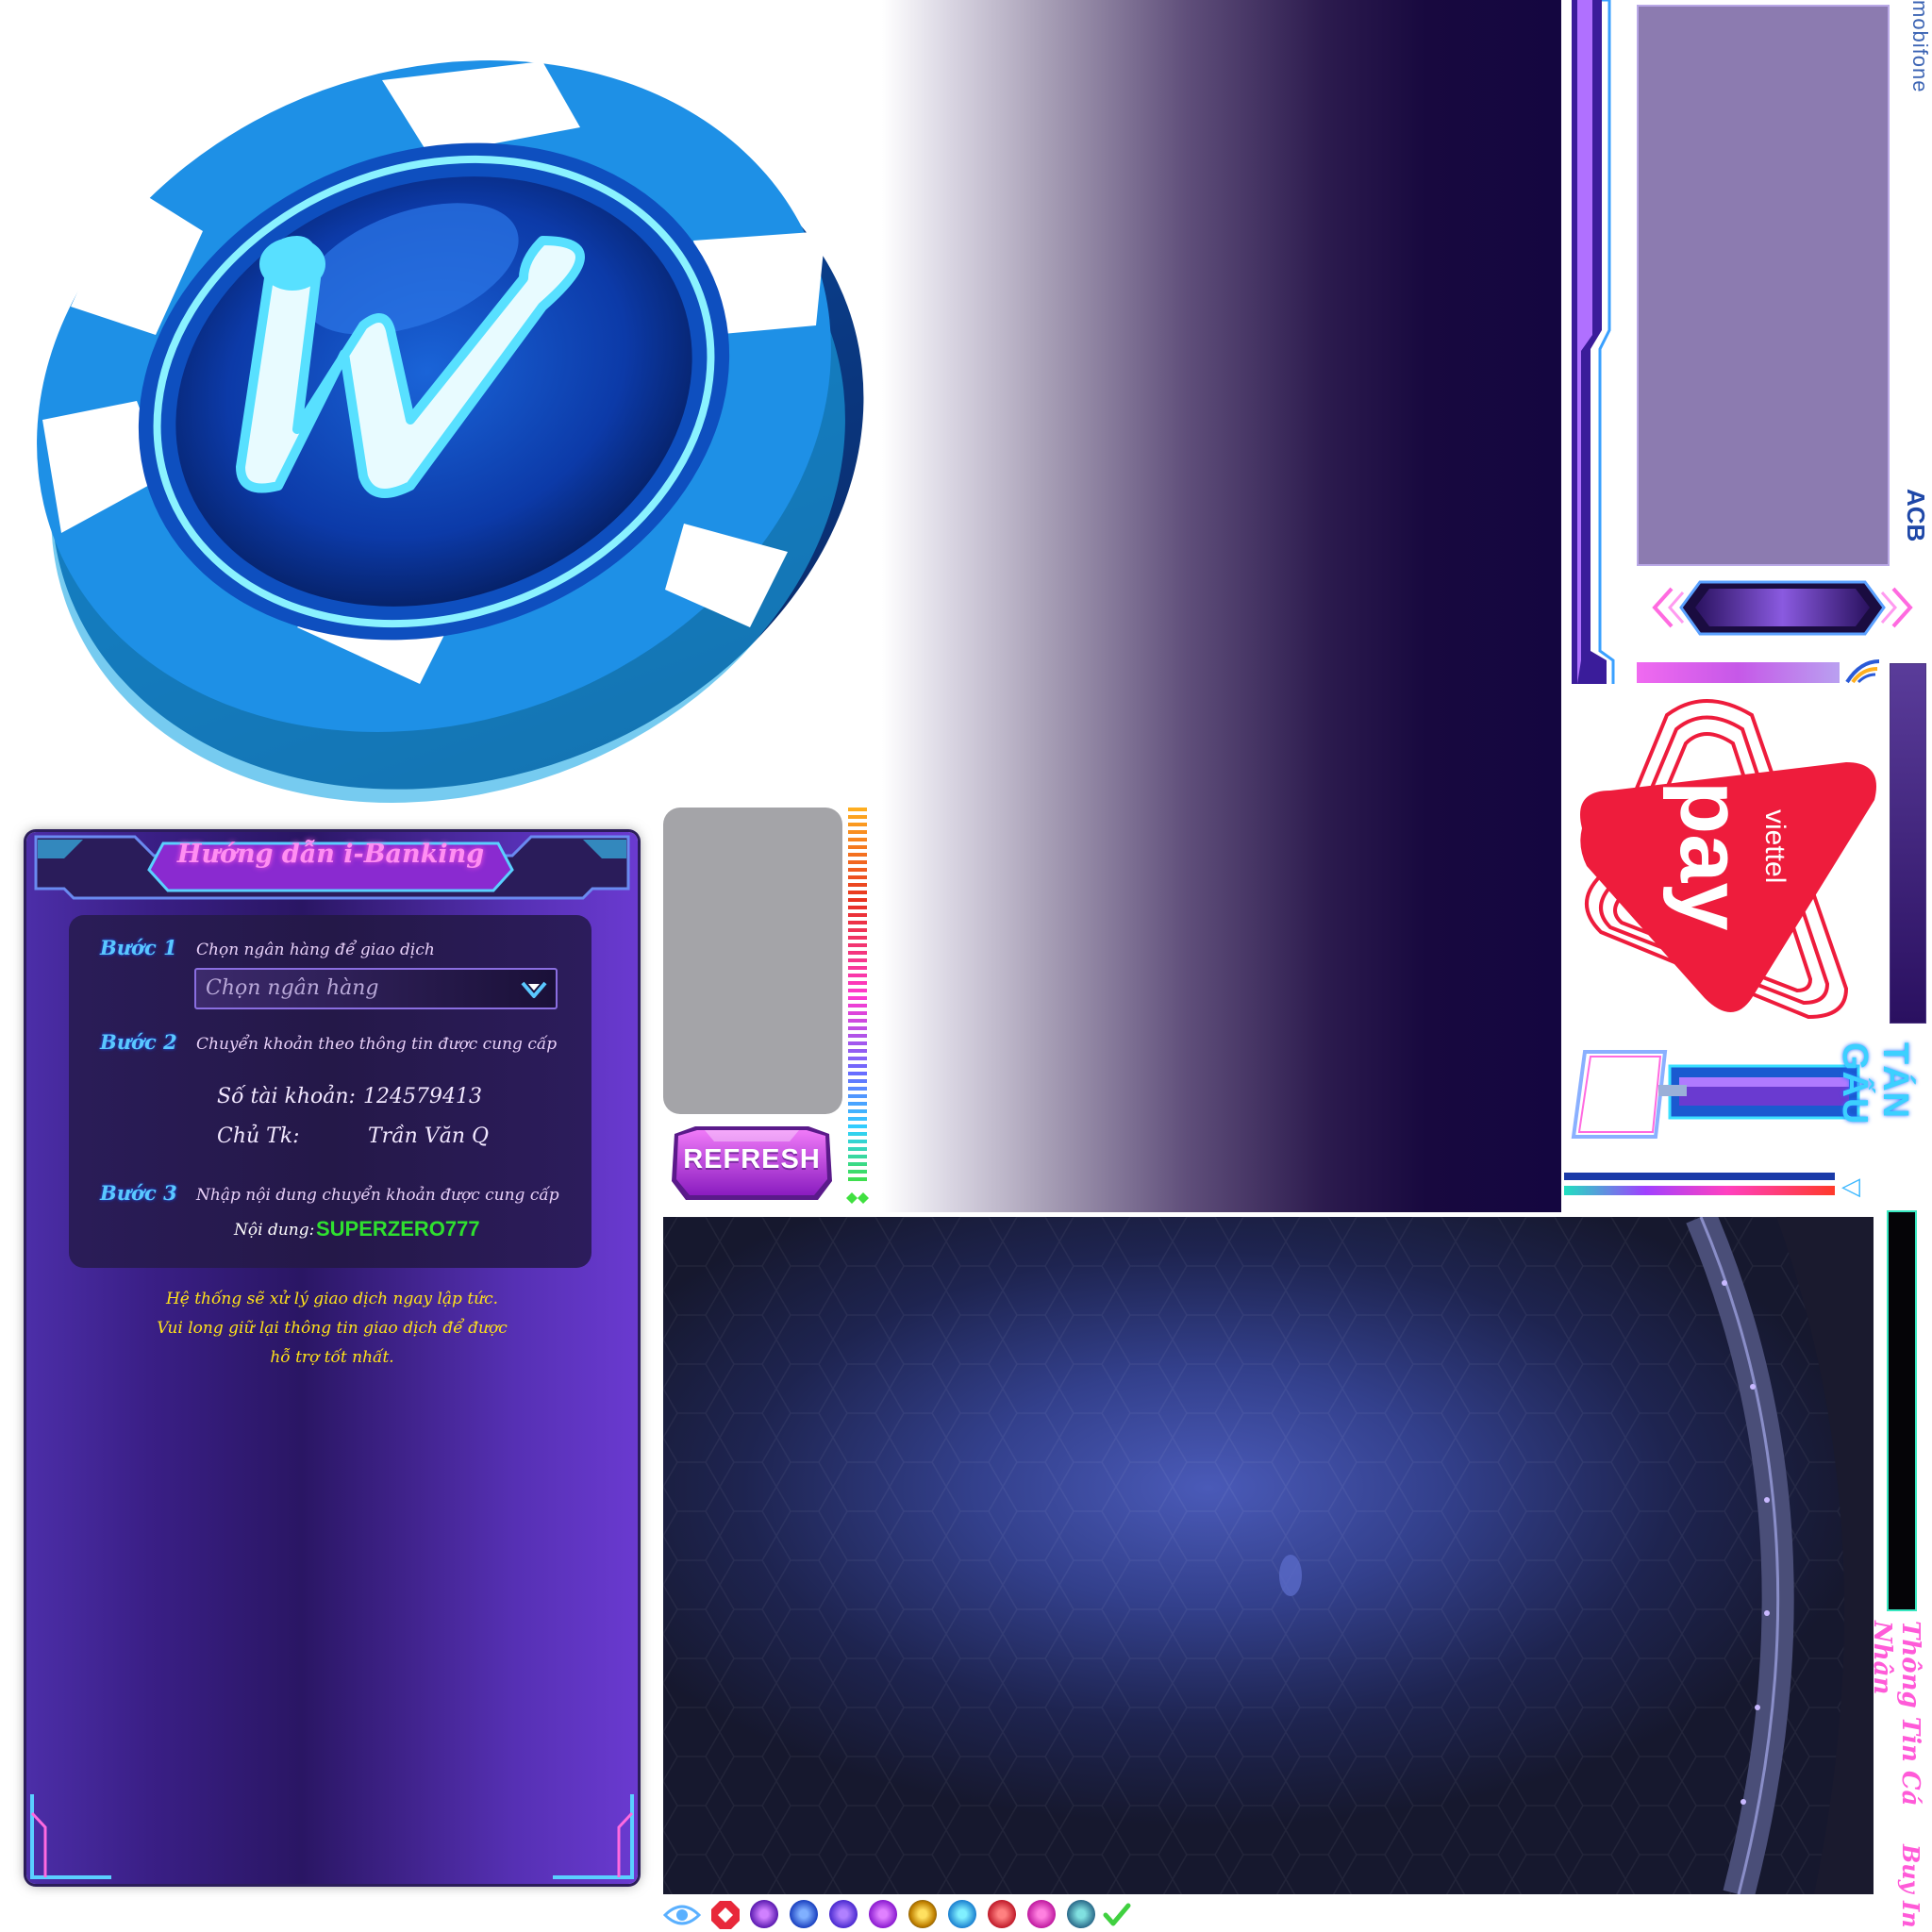  What do you see at coordinates (1896, 1714) in the screenshot?
I see `personal-info-label: Thông Tin Cá Nhân` at bounding box center [1896, 1714].